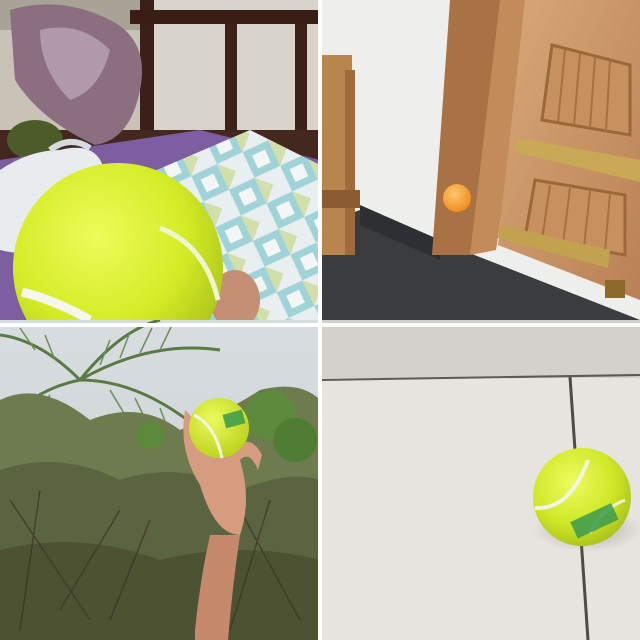 This screenshot has height=640, width=640. What do you see at coordinates (320, 325) in the screenshot?
I see `collage-divider-horizontal` at bounding box center [320, 325].